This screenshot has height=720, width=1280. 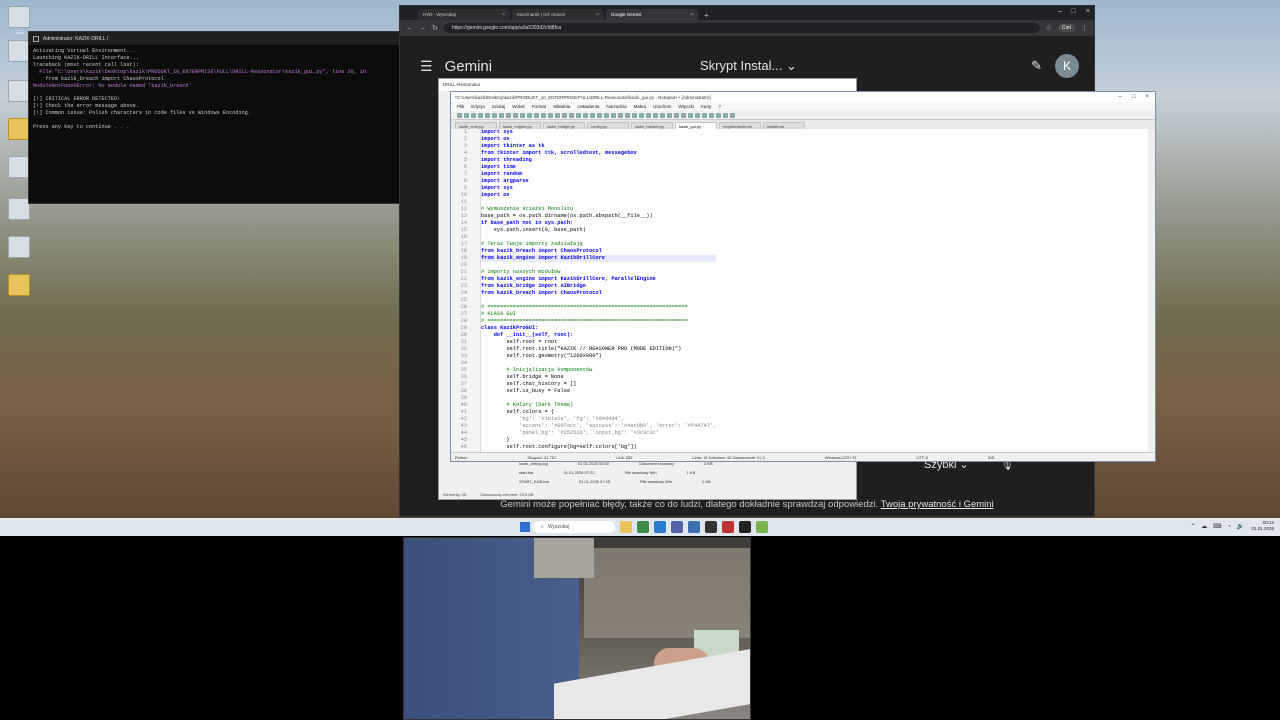 I want to click on file-tab: kazik_core.py, so click(x=476, y=125).